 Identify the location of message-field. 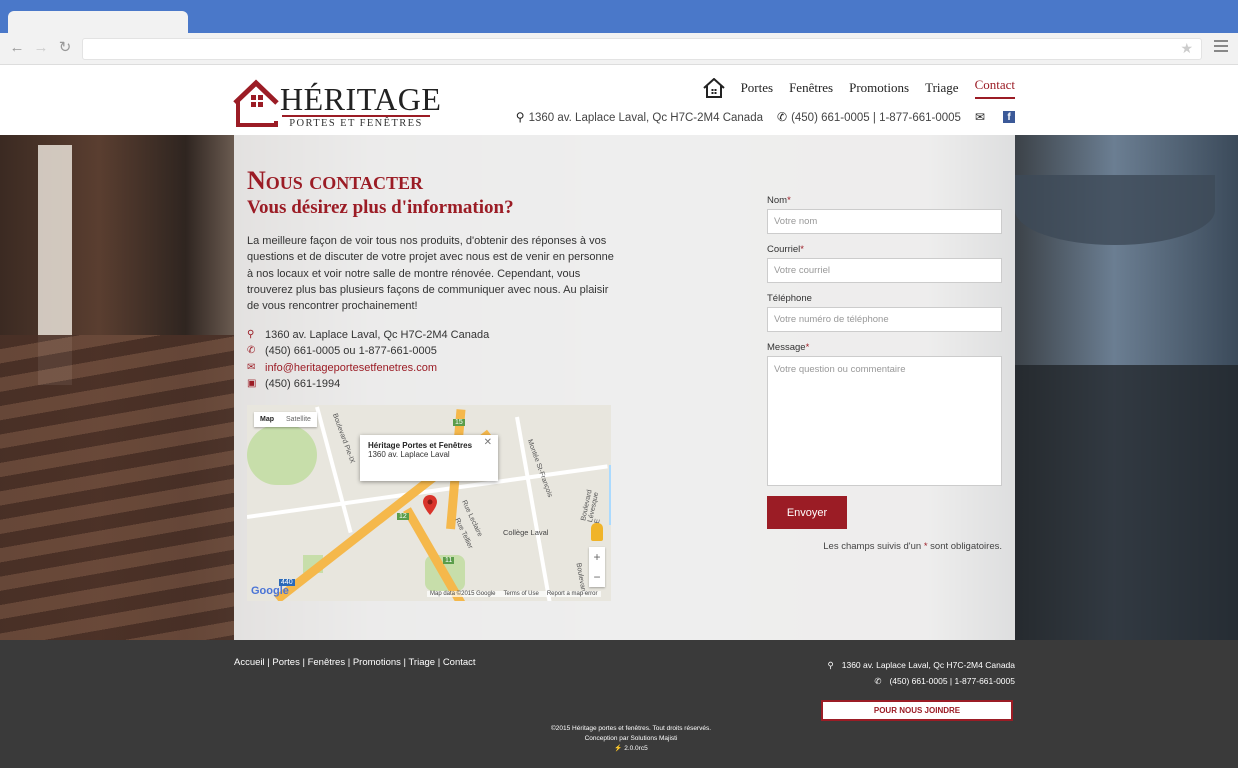
(884, 421).